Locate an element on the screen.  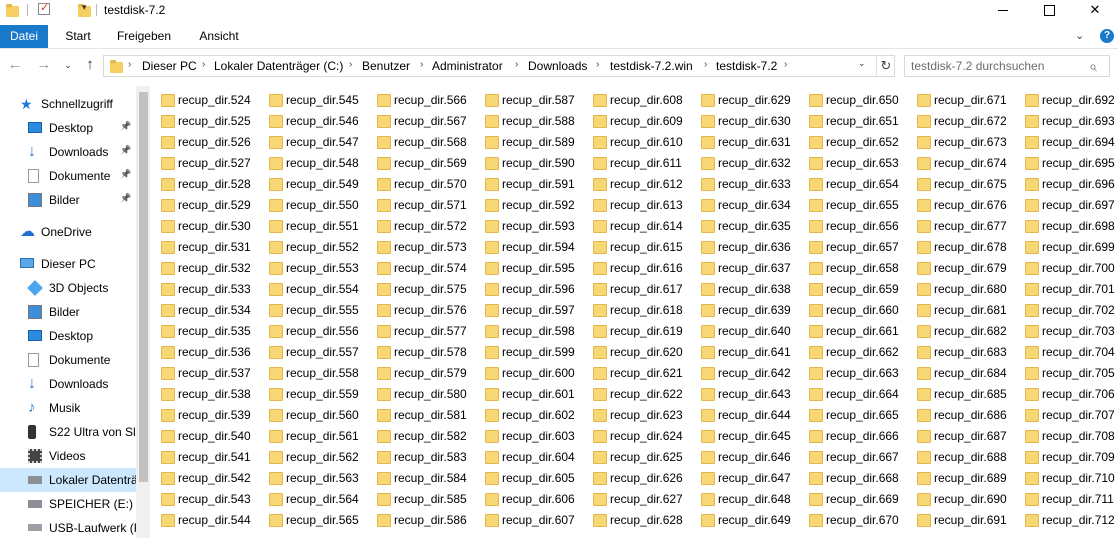
list-item: recup_dir.704 is located at coordinates (1066, 352).